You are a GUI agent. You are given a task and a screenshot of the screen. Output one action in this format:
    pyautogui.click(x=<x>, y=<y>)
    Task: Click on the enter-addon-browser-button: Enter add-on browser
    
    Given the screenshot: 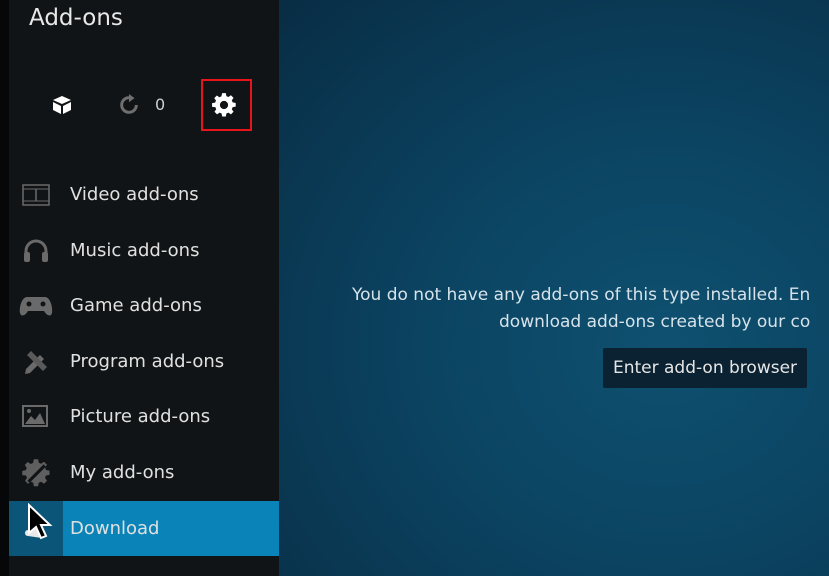 What is the action you would take?
    pyautogui.click(x=705, y=368)
    